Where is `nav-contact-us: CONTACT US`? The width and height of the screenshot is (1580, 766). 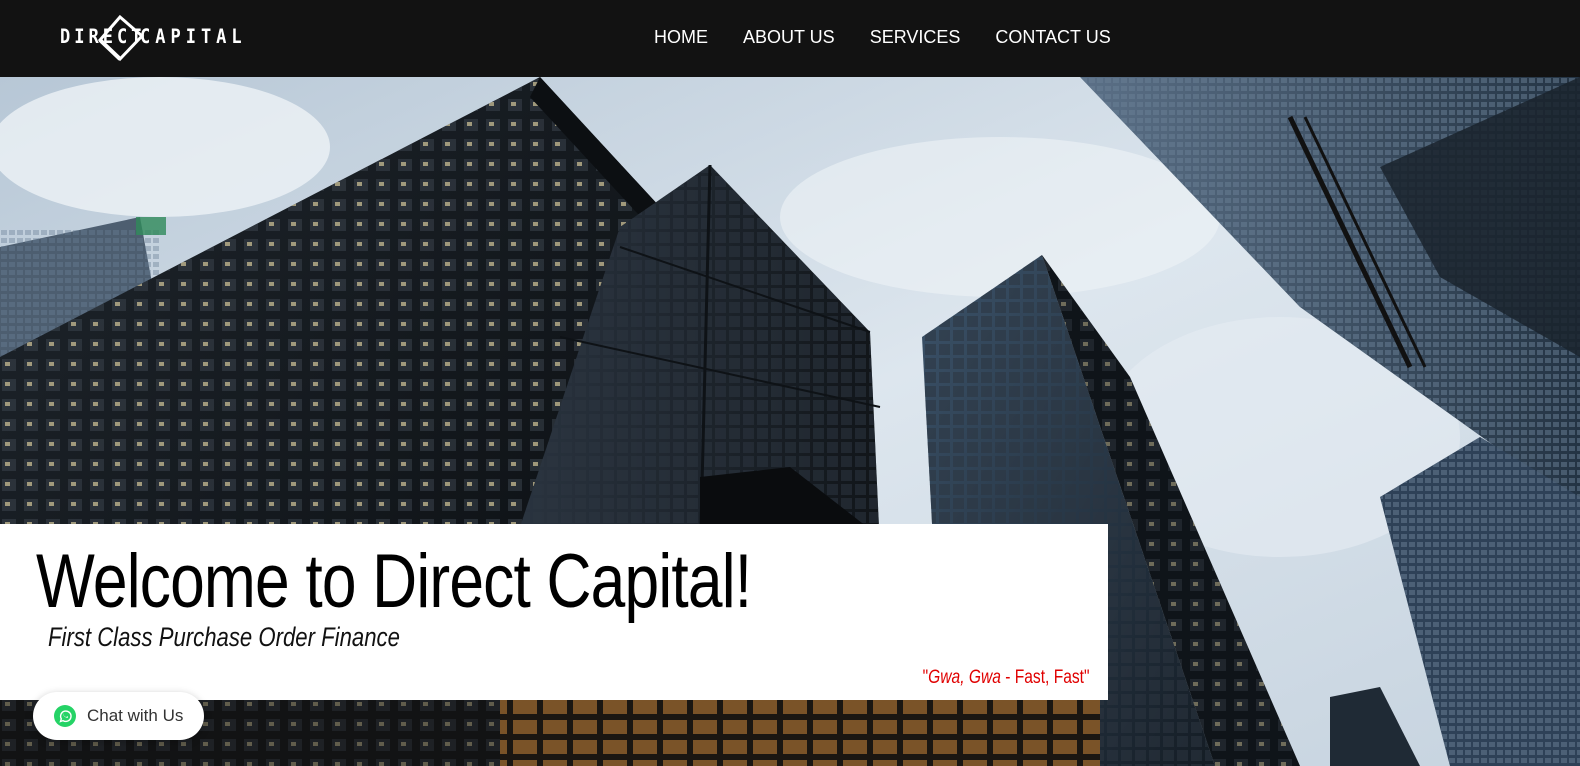 nav-contact-us: CONTACT US is located at coordinates (1052, 37).